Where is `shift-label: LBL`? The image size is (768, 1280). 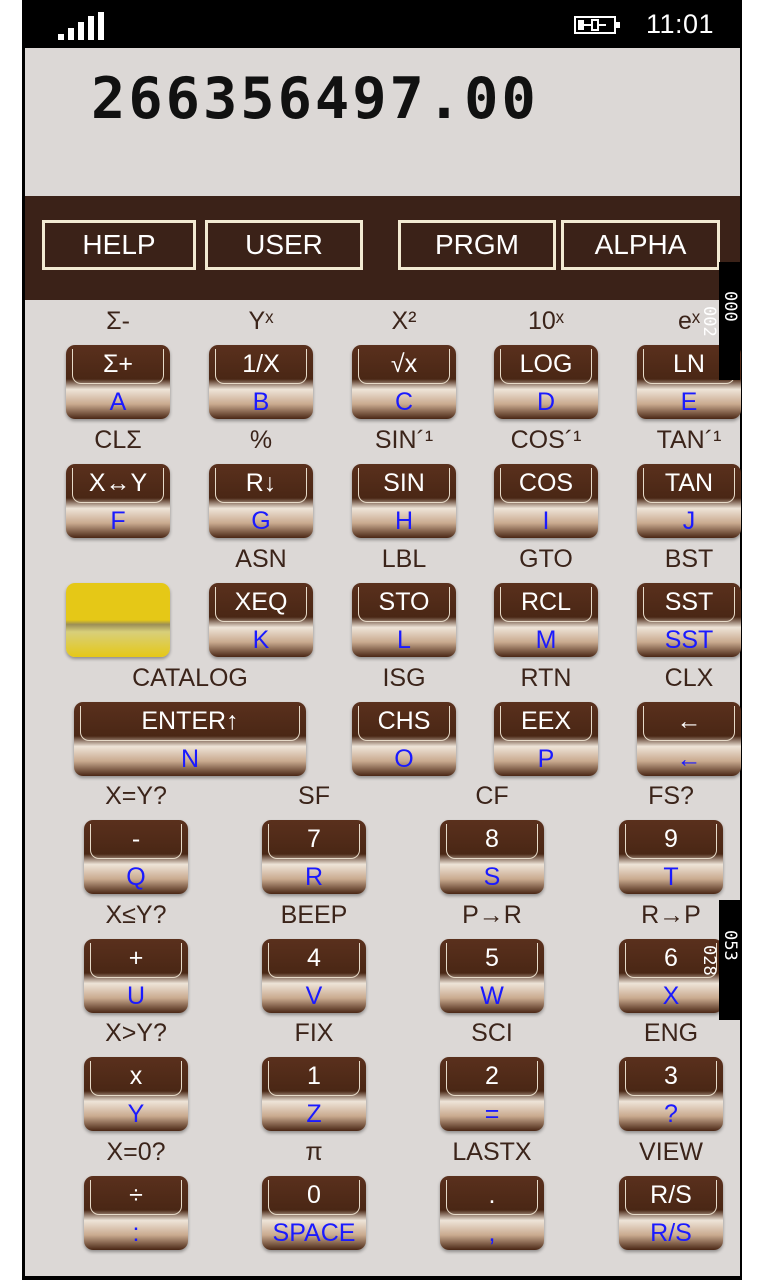
shift-label: LBL is located at coordinates (404, 559).